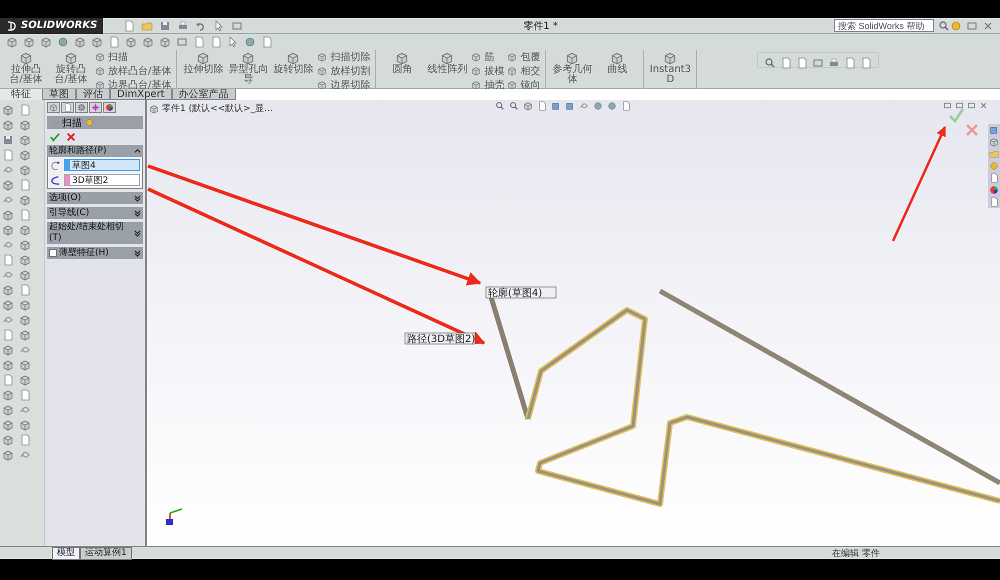 The image size is (1000, 580). What do you see at coordinates (81, 107) in the screenshot?
I see `gear-icon` at bounding box center [81, 107].